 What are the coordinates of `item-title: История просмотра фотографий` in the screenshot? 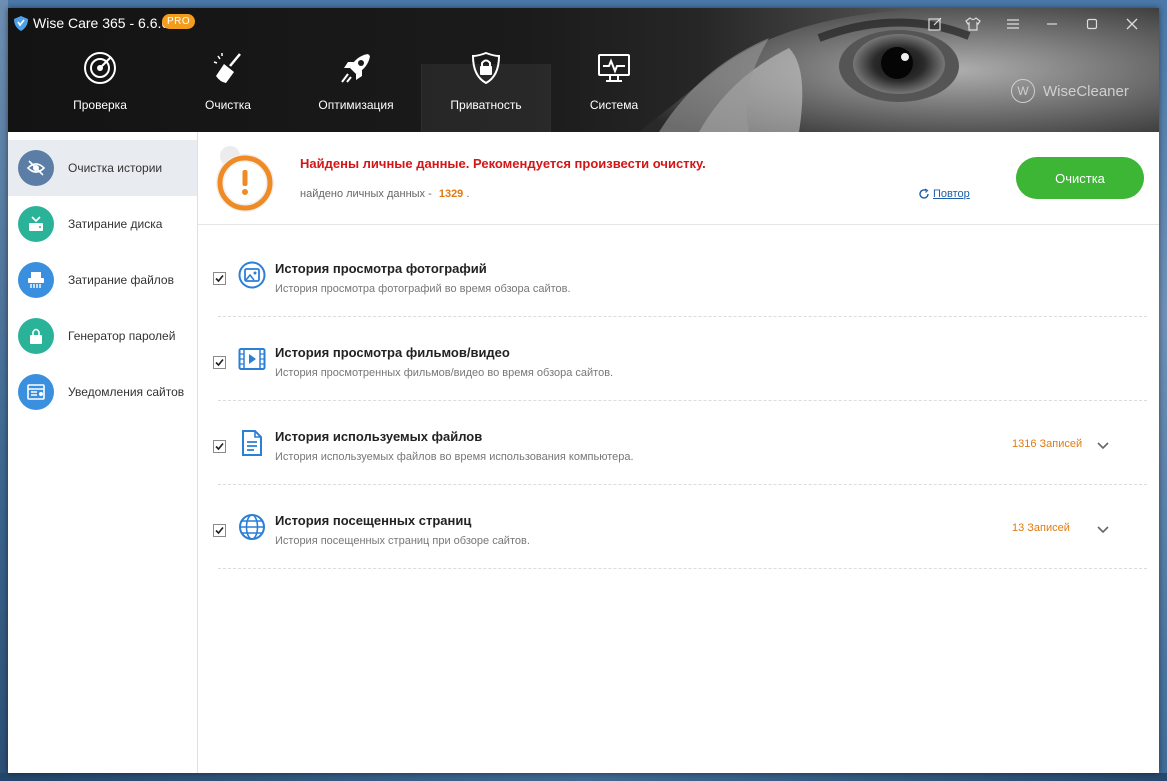 It's located at (381, 268).